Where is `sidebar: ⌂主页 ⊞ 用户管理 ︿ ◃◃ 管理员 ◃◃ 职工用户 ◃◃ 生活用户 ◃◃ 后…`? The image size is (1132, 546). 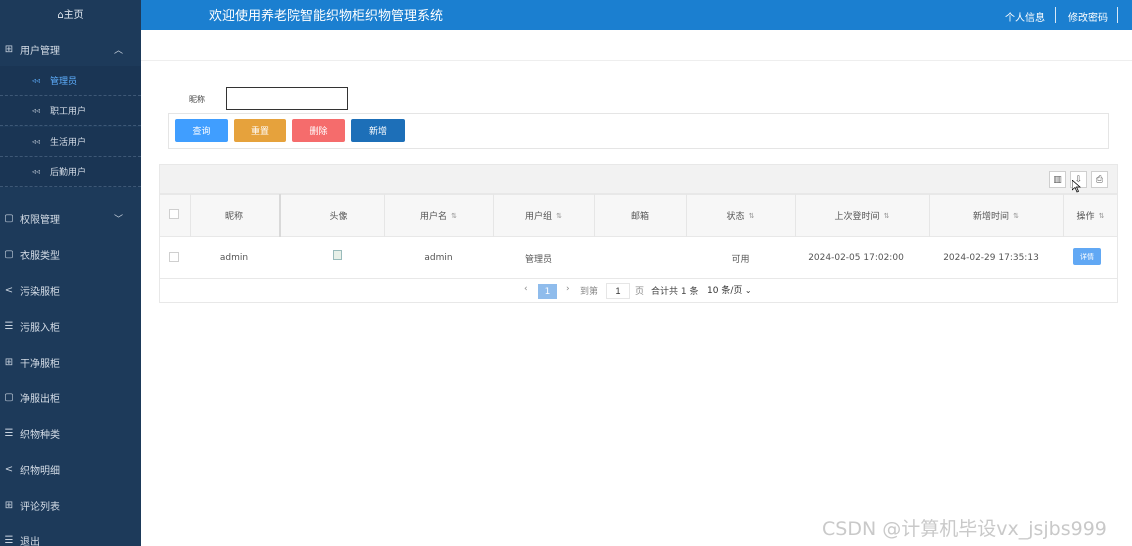
sidebar: ⌂主页 ⊞ 用户管理 ︿ ◃◃ 管理员 ◃◃ 职工用户 ◃◃ 生活用户 ◃◃ 后… is located at coordinates (70, 273).